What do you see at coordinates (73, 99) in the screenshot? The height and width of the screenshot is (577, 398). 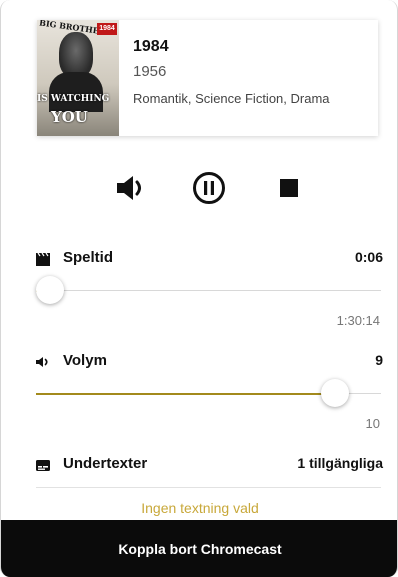 I see `poster-text-middle: IS WATCHING` at bounding box center [73, 99].